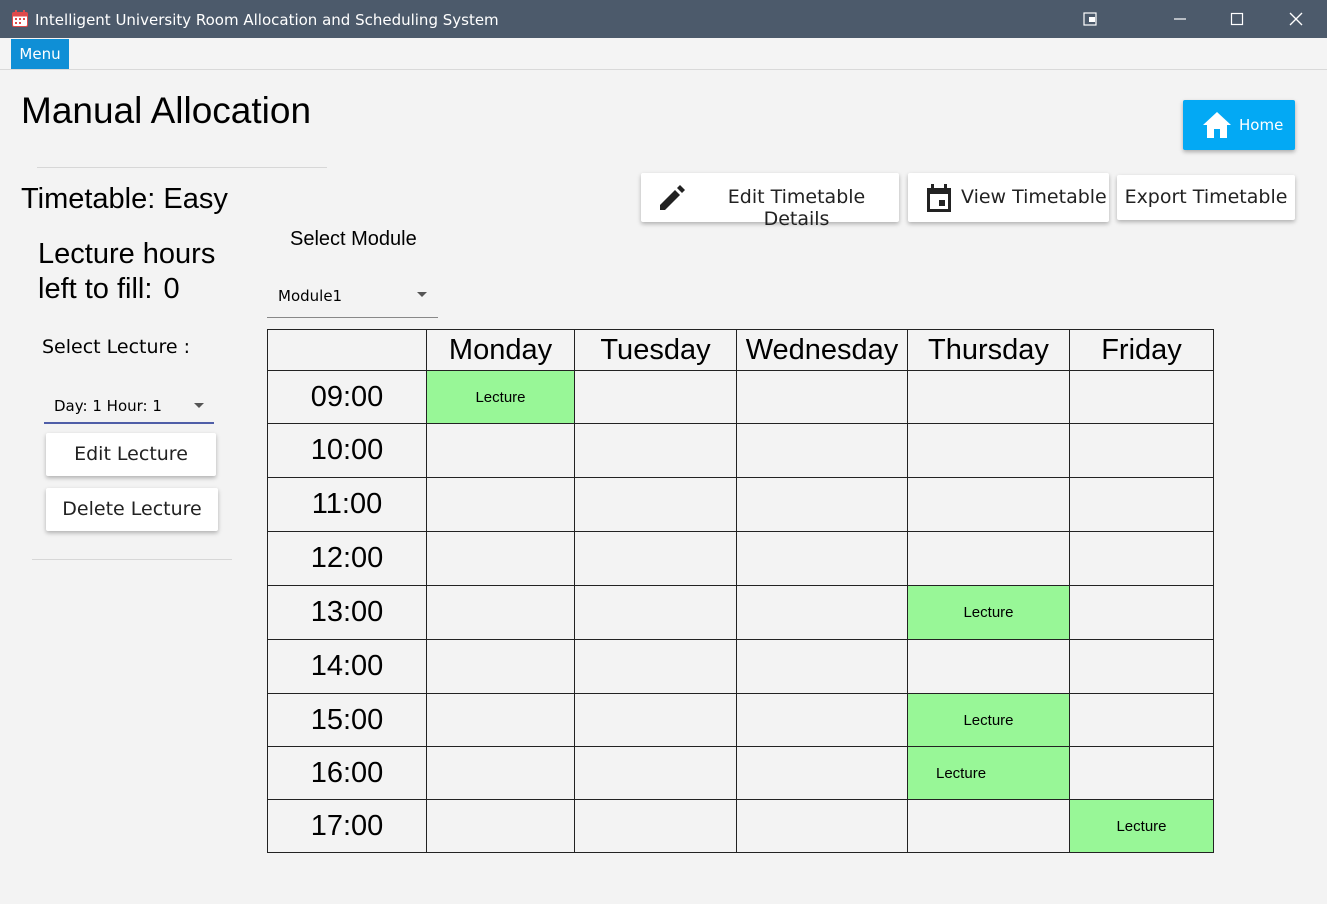 The image size is (1327, 904). What do you see at coordinates (347, 773) in the screenshot?
I see `time-slot-label: 16:00` at bounding box center [347, 773].